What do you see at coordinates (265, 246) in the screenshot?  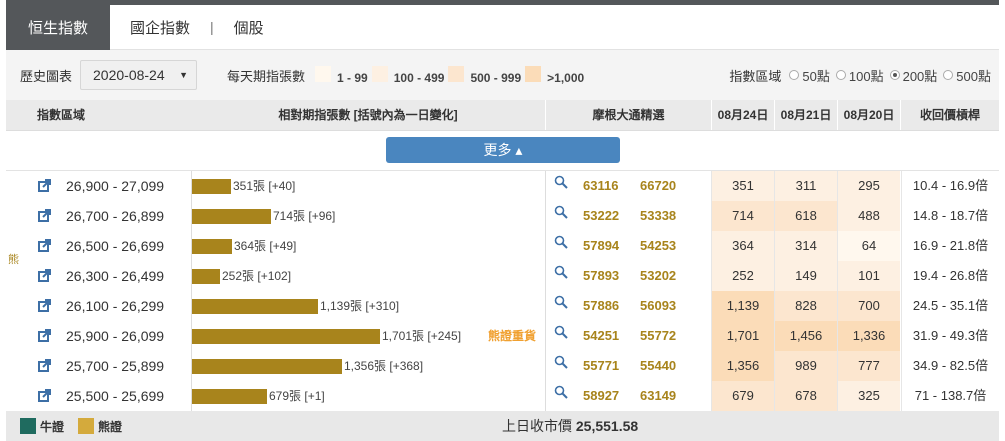 I see `bar-label: 364張 [+49]` at bounding box center [265, 246].